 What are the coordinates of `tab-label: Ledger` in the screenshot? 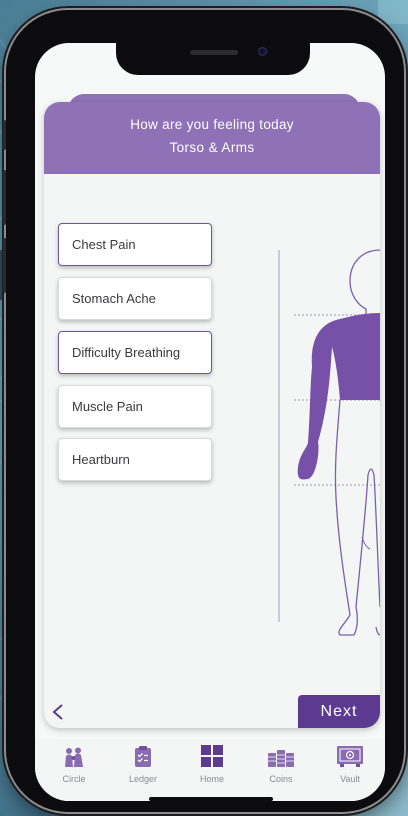 It's located at (143, 779).